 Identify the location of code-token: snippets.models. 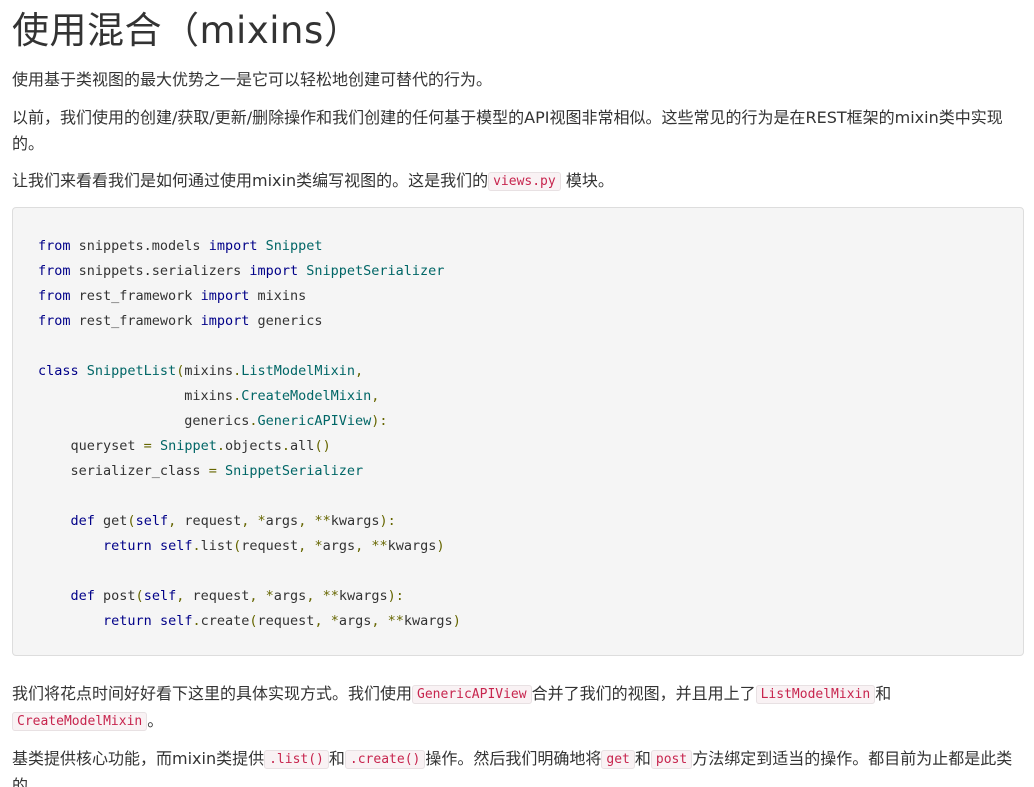
(139, 246).